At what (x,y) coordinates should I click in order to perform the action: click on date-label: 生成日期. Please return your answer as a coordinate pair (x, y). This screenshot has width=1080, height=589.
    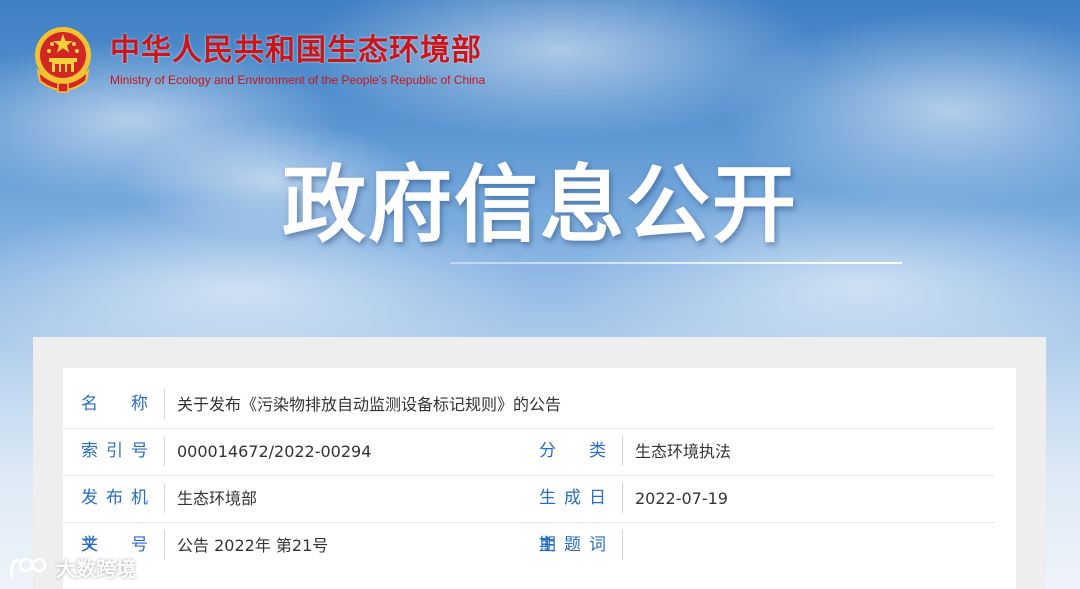
    Looking at the image, I should click on (572, 521).